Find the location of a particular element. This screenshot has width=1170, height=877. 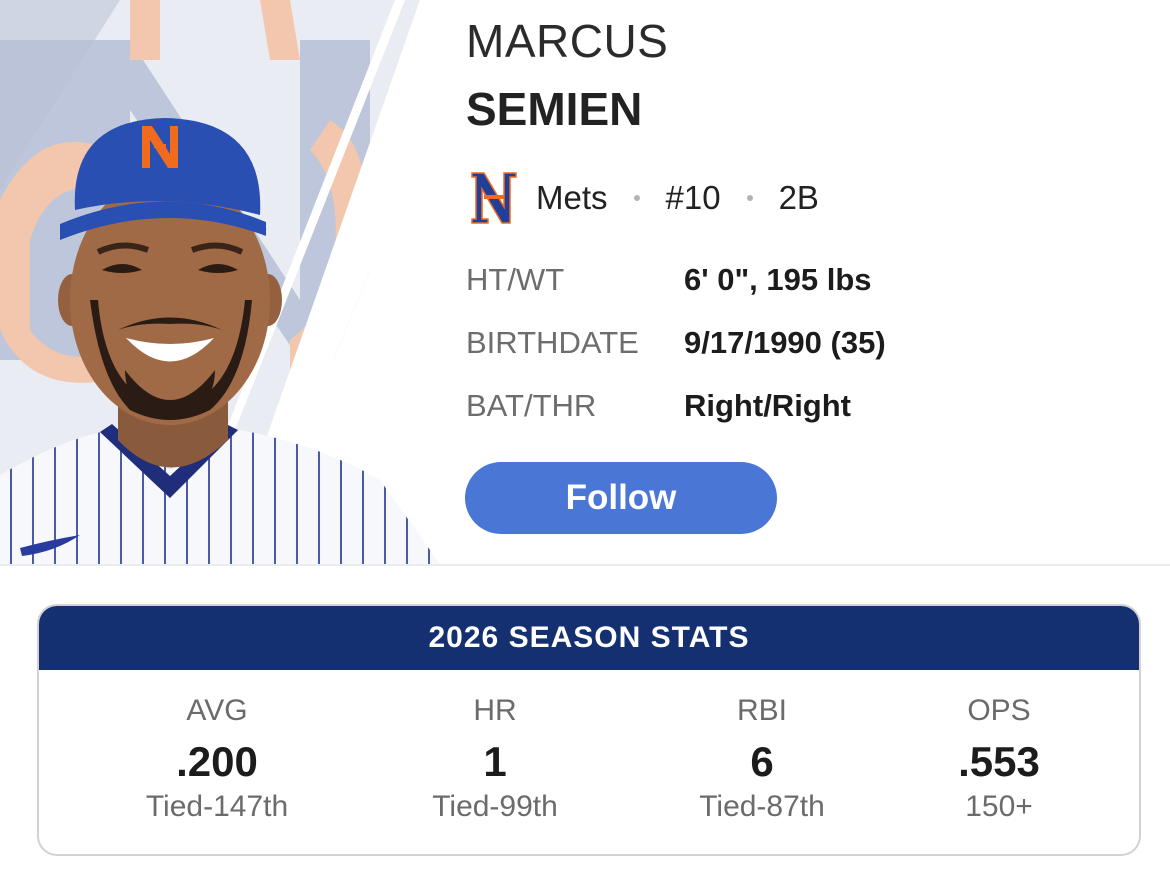

bio-label: BIRTHDATE is located at coordinates (552, 342).